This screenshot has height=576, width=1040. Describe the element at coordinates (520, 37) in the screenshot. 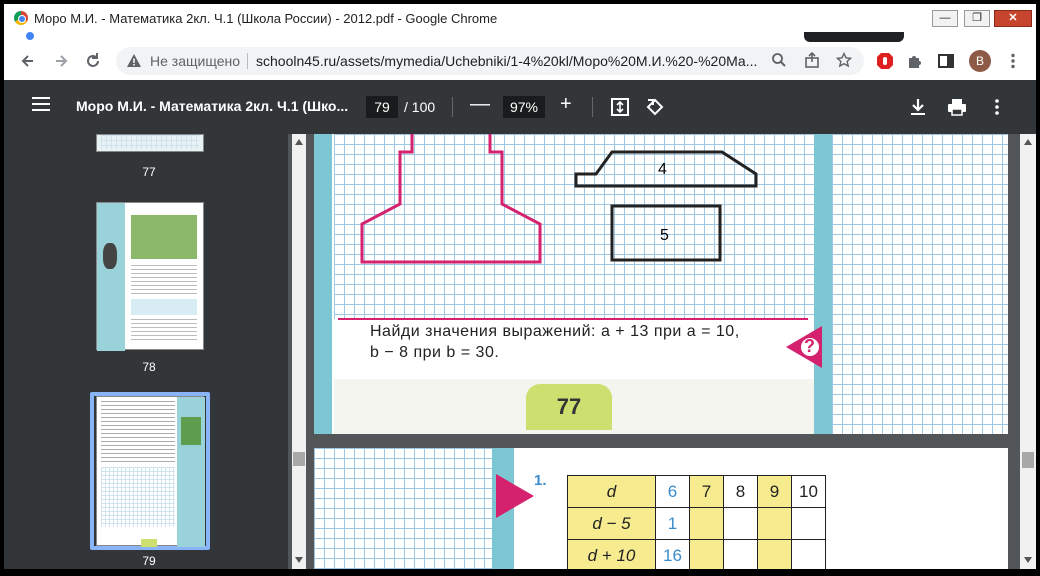

I see `tab-strip` at that location.